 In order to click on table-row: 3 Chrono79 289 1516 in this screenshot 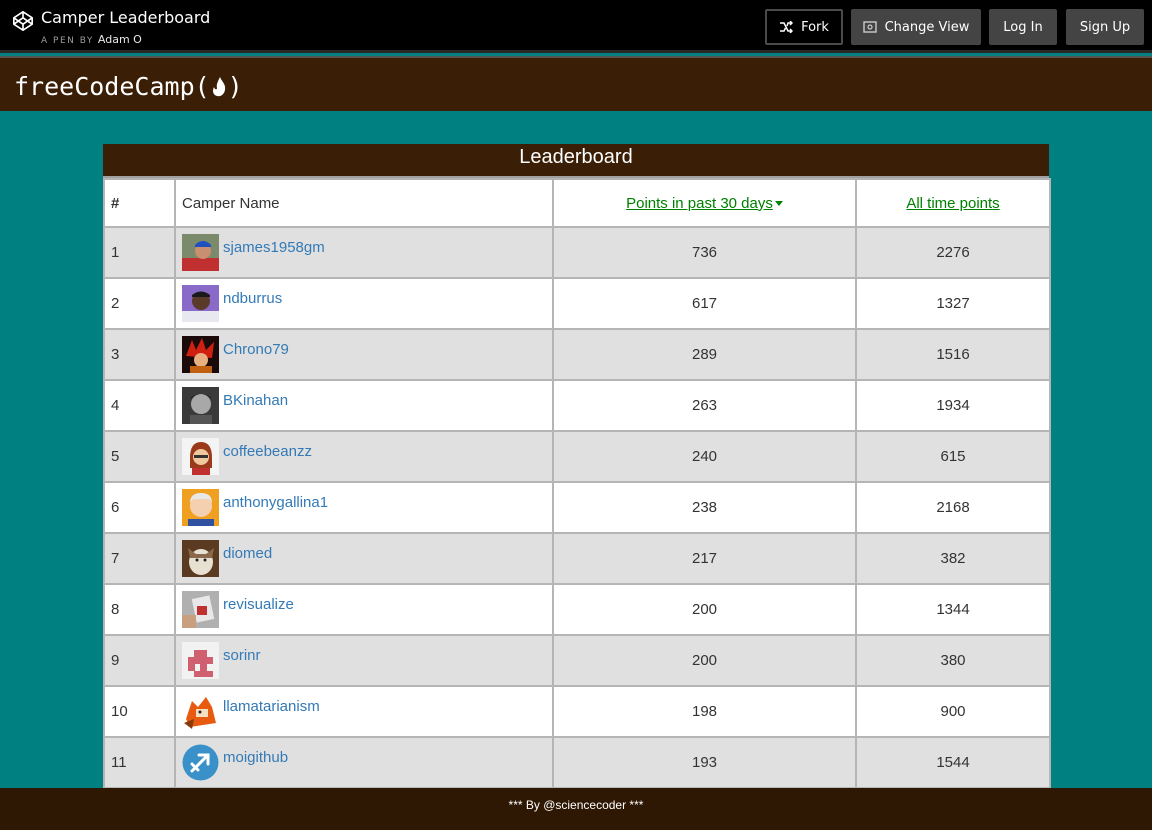, I will do `click(577, 354)`.